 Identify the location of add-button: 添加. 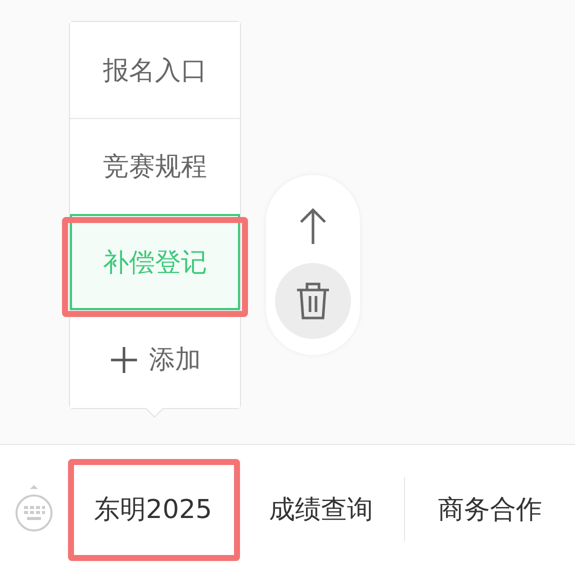
(155, 359).